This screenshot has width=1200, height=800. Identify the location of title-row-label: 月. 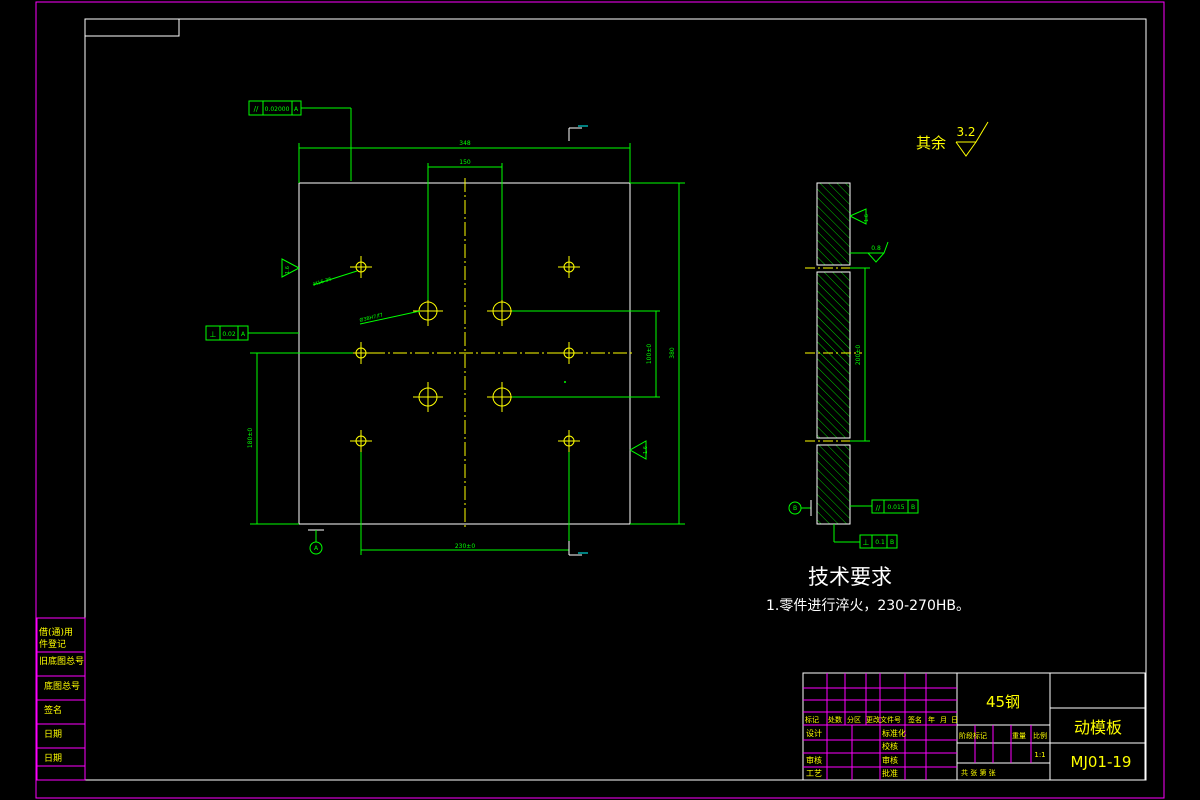
(943, 720).